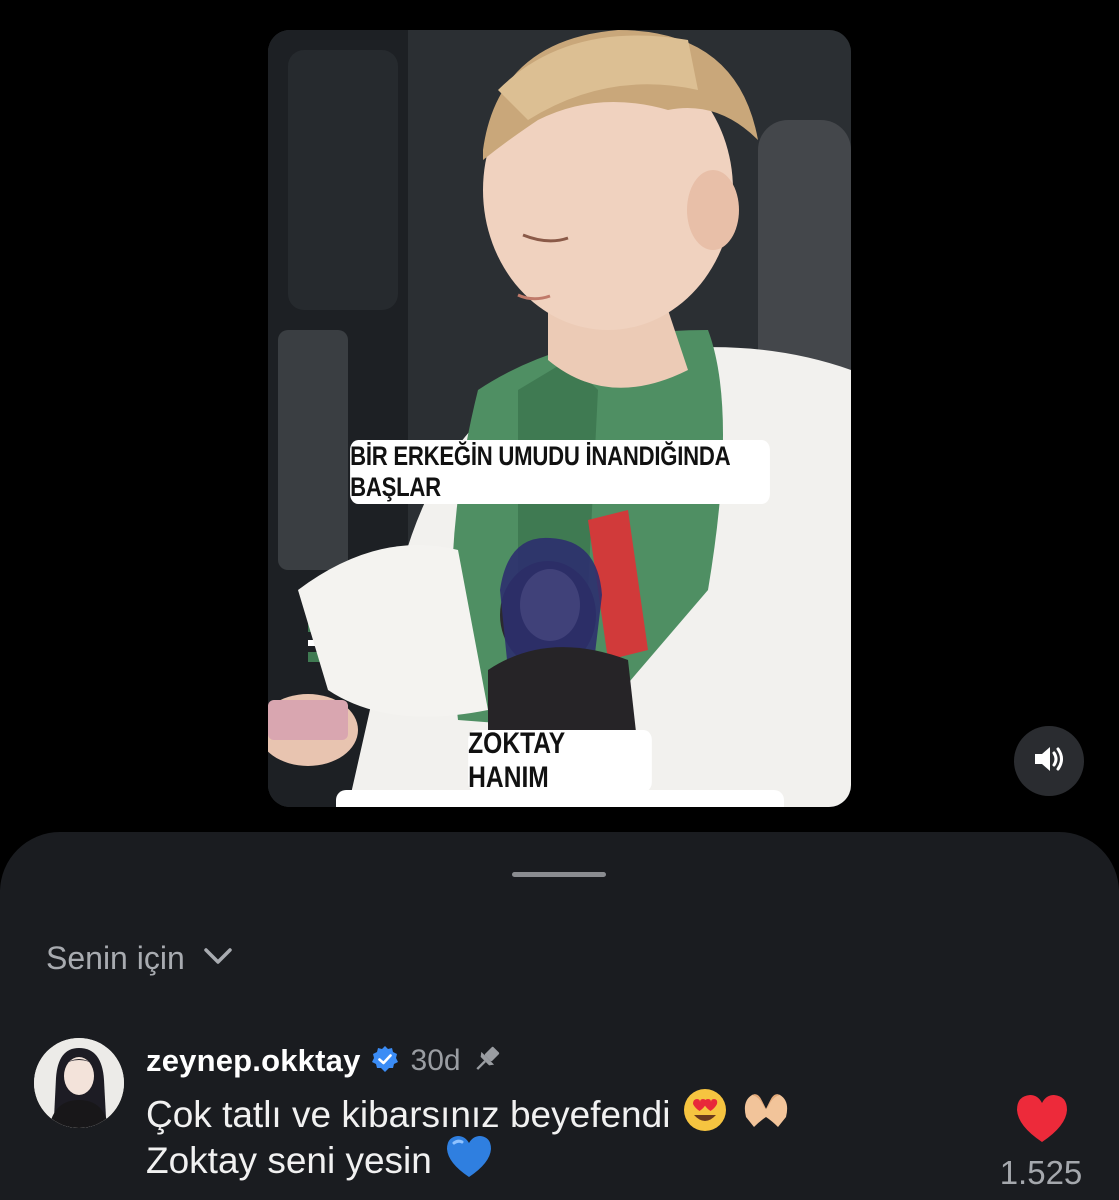 Image resolution: width=1119 pixels, height=1200 pixels. I want to click on sheet-drag-handle, so click(559, 874).